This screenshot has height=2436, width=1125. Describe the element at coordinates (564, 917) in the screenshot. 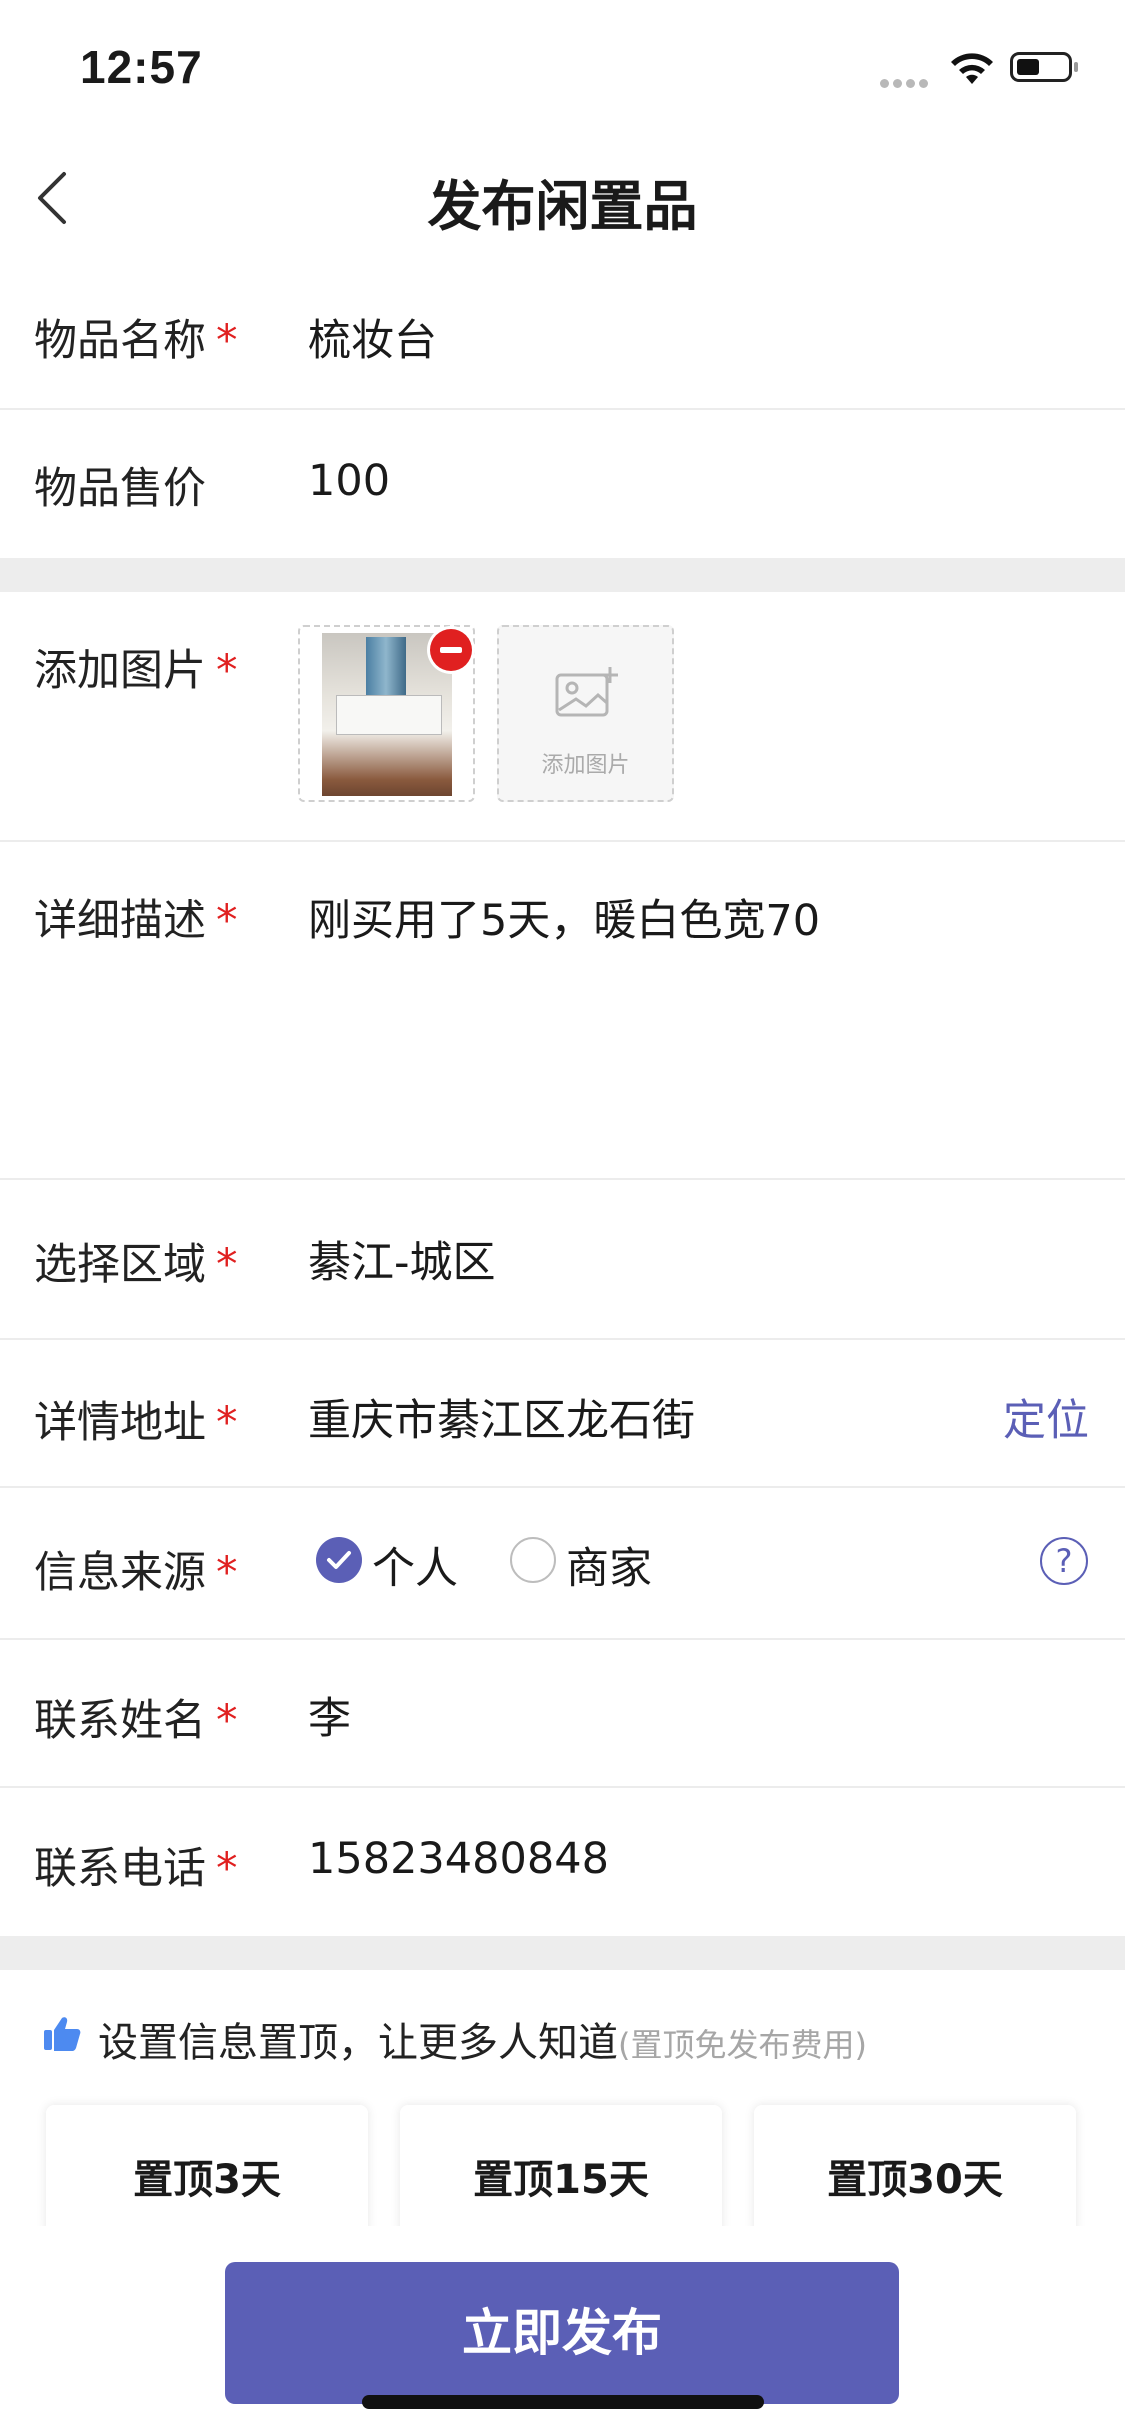

I see `description-field: 刚买用了5天，暖白色宽70` at that location.